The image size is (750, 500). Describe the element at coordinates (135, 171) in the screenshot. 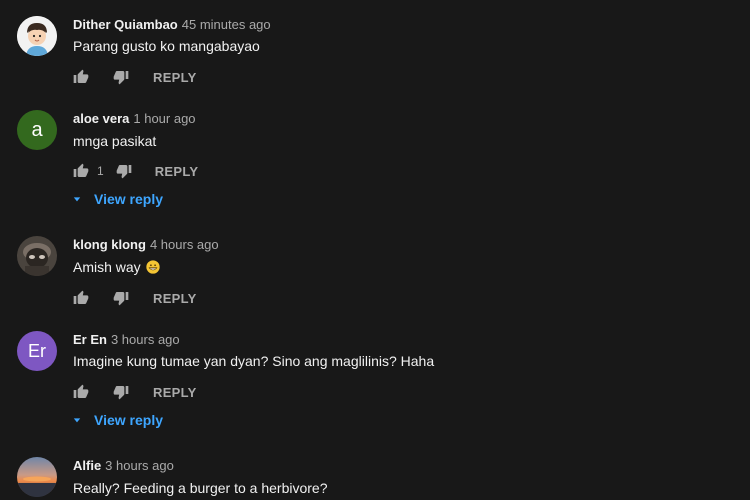

I see `comment-actions: 1 REPLY` at that location.